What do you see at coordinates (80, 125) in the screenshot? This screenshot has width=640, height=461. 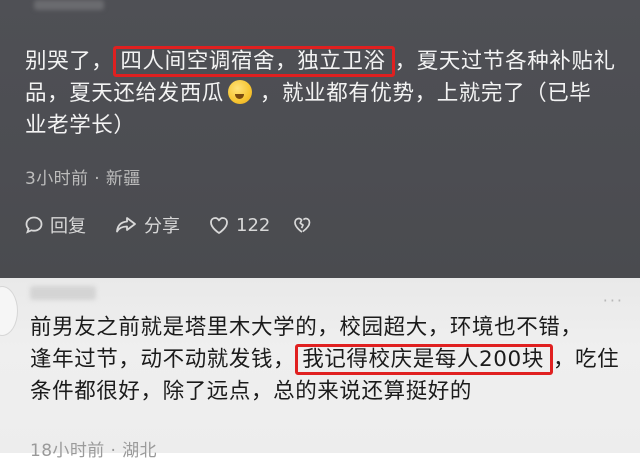 I see `comment-line: 业老学长）` at bounding box center [80, 125].